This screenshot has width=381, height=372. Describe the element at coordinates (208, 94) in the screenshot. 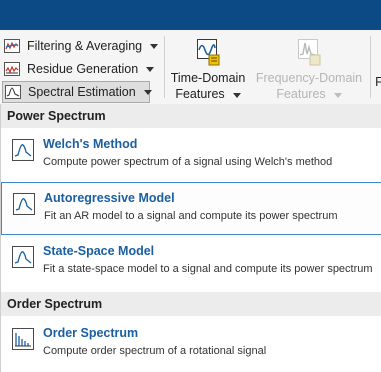

I see `time-domain-label-line2: Features` at that location.